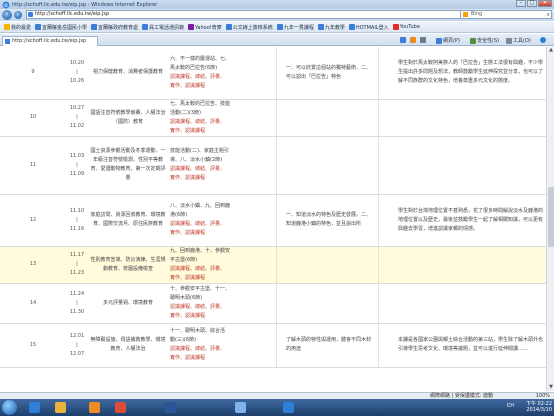 The height and width of the screenshot is (416, 554). I want to click on favorite-item: 公文線上簽核系統, so click(249, 27).